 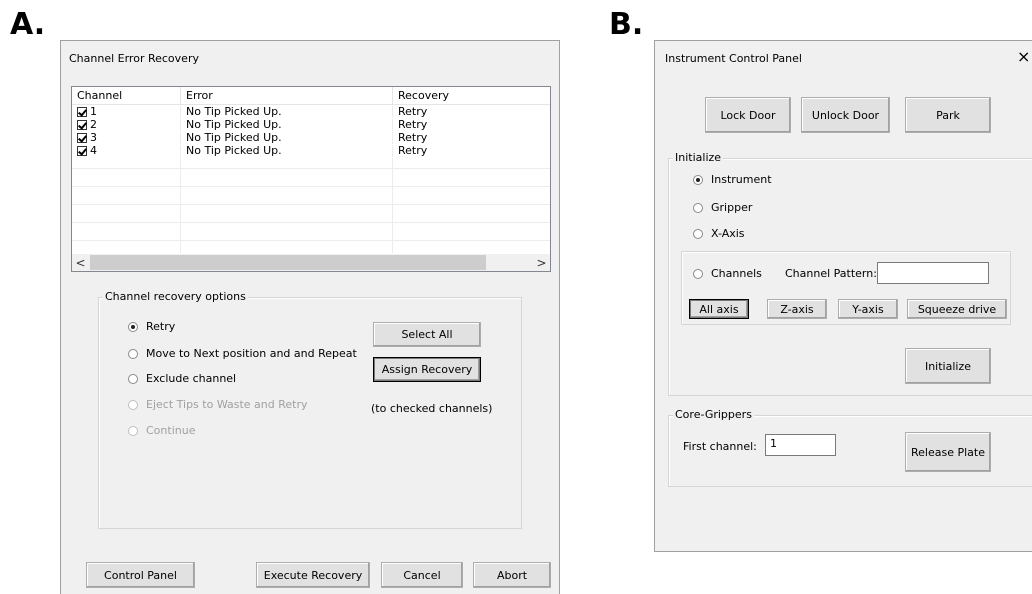 I want to click on radio-eject-tips: Eject Tips to Waste and Retry, so click(x=218, y=404).